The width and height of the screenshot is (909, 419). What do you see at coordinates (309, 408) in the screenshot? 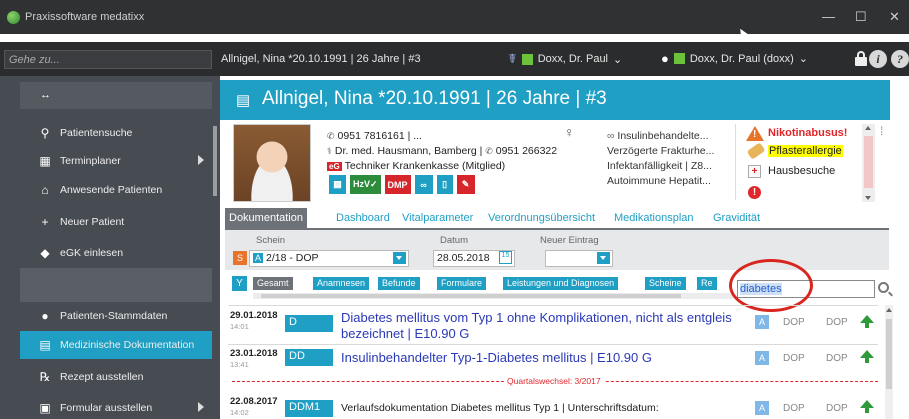
I see `entry-type-badge: DDM1` at bounding box center [309, 408].